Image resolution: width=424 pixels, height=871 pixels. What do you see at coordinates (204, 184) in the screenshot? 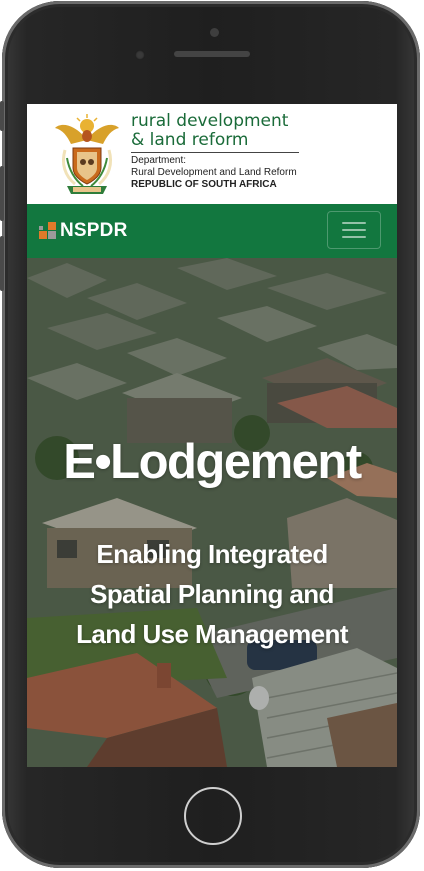
I see `country-name: REPUBLIC OF SOUTH AFRICA` at bounding box center [204, 184].